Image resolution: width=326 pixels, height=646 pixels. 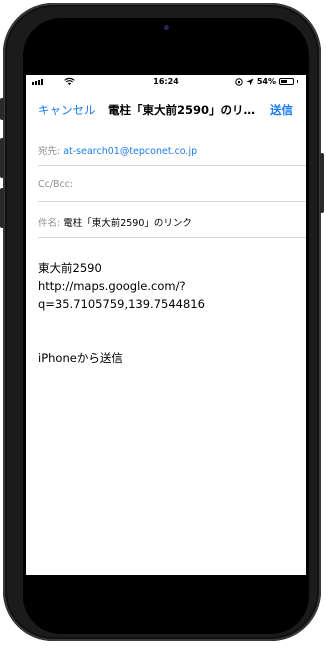 What do you see at coordinates (239, 81) in the screenshot?
I see `orientation-lock-icon` at bounding box center [239, 81].